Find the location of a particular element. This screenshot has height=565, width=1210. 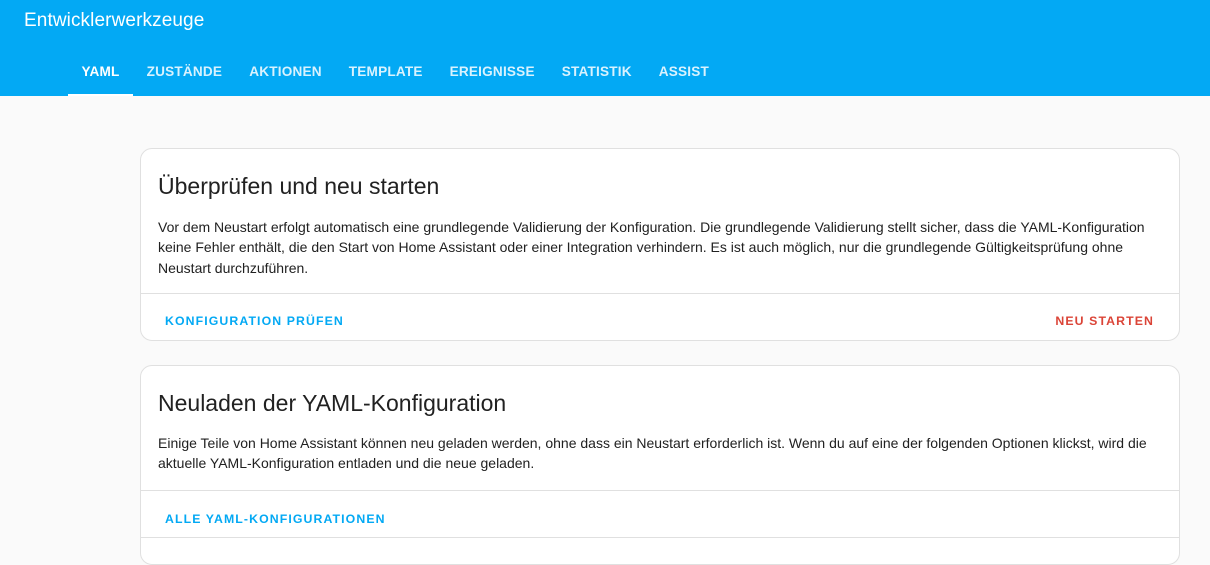

tab-statistics: STATISTIK is located at coordinates (596, 72).